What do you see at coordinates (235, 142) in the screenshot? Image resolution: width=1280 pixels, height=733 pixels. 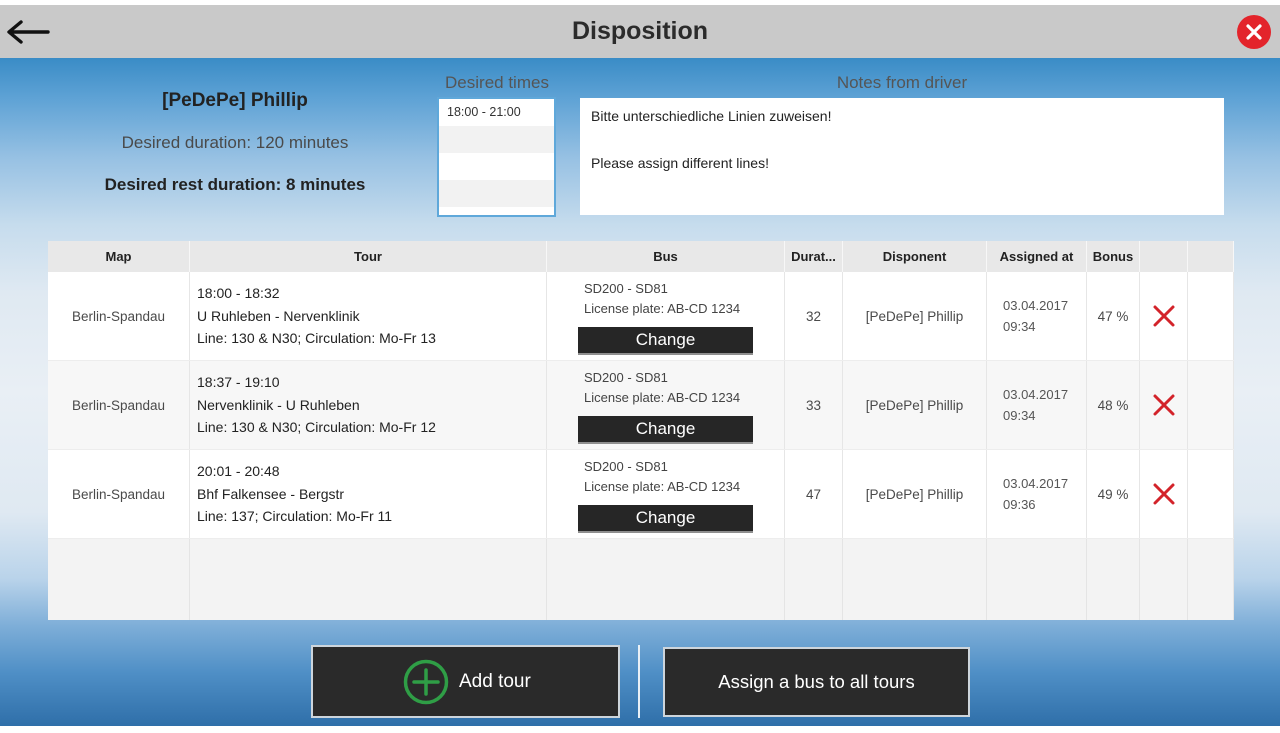 I see `desired-duration: Desired duration: 120 minutes` at bounding box center [235, 142].